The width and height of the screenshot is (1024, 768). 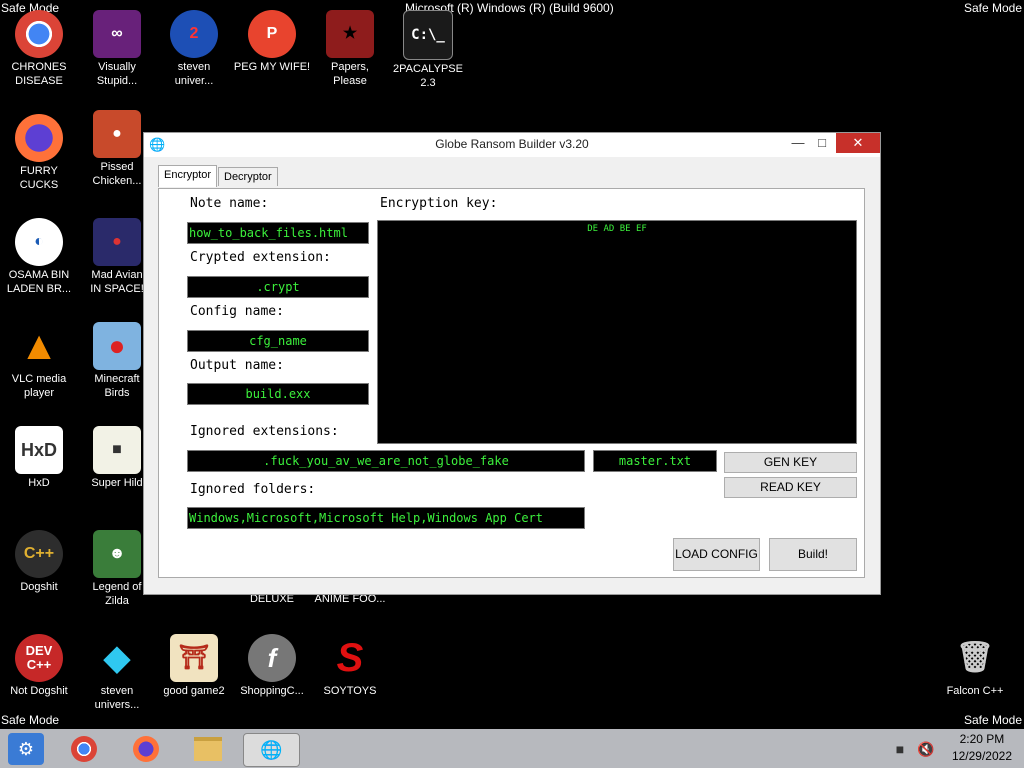 I want to click on taskbar-firefox-icon, so click(x=146, y=749).